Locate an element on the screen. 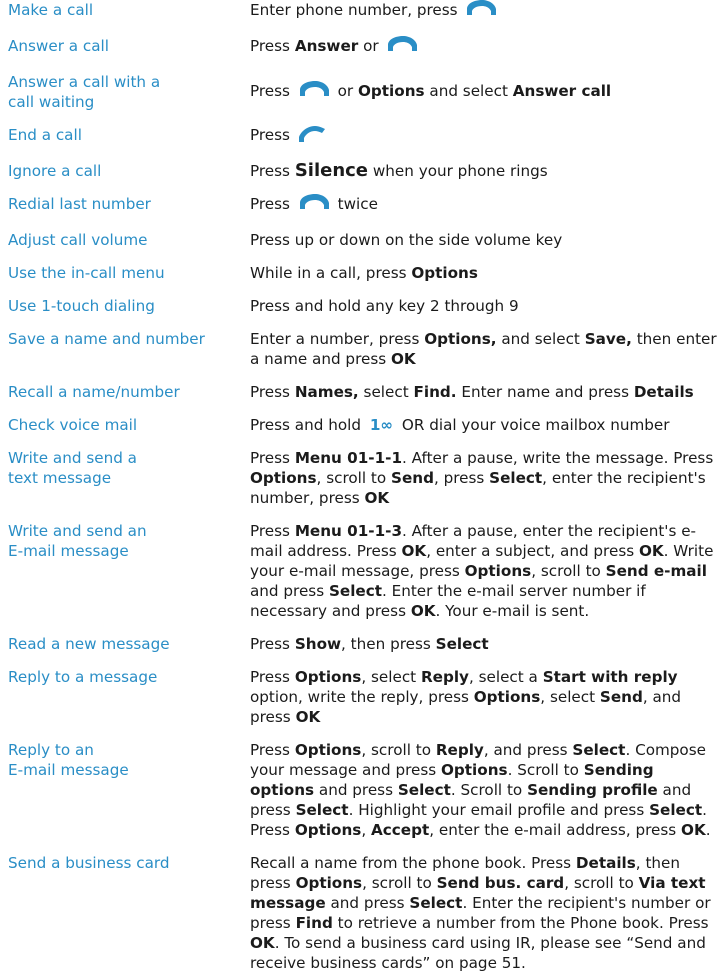  task-label-text: Answer a call is located at coordinates (58, 46).